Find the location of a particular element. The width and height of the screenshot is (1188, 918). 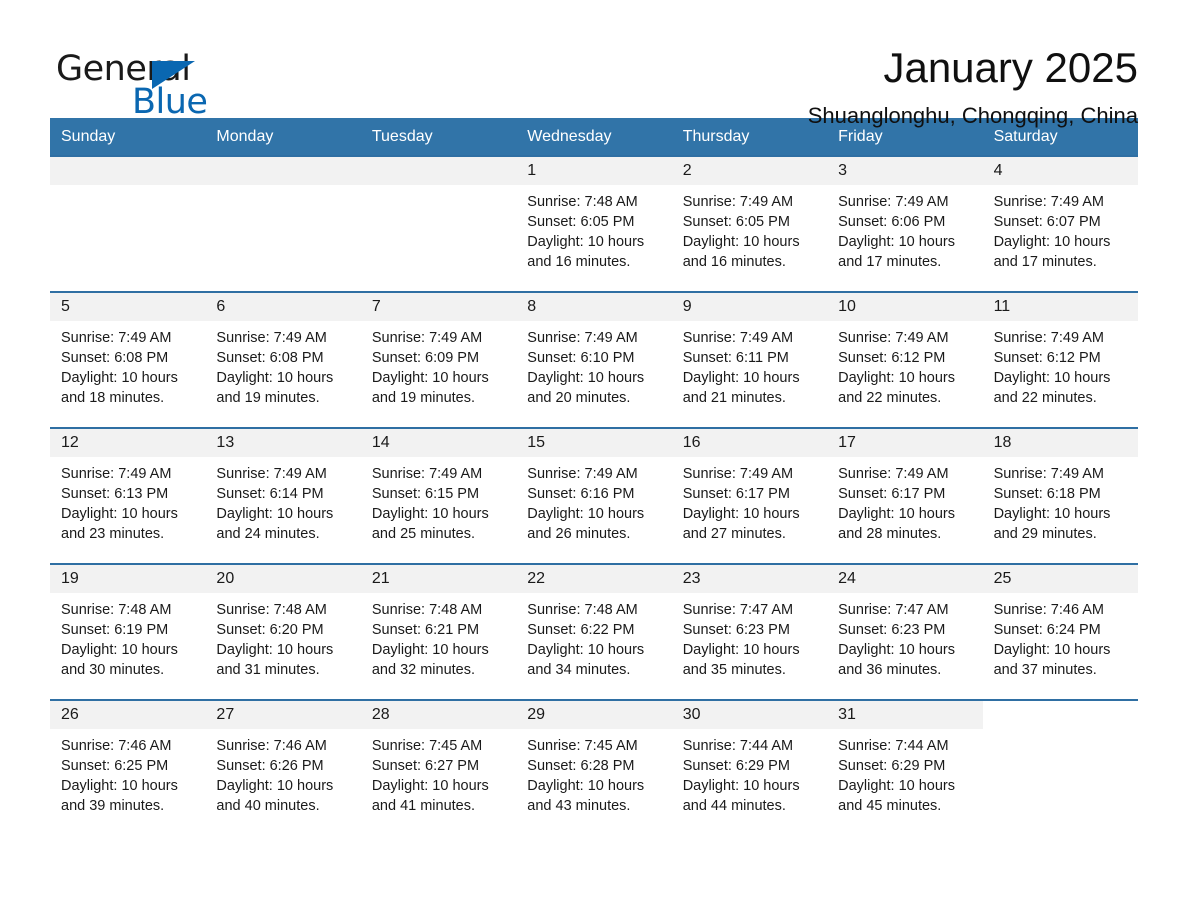

daylight-text: Daylight: 10 hours and 20 minutes. is located at coordinates (586, 388).